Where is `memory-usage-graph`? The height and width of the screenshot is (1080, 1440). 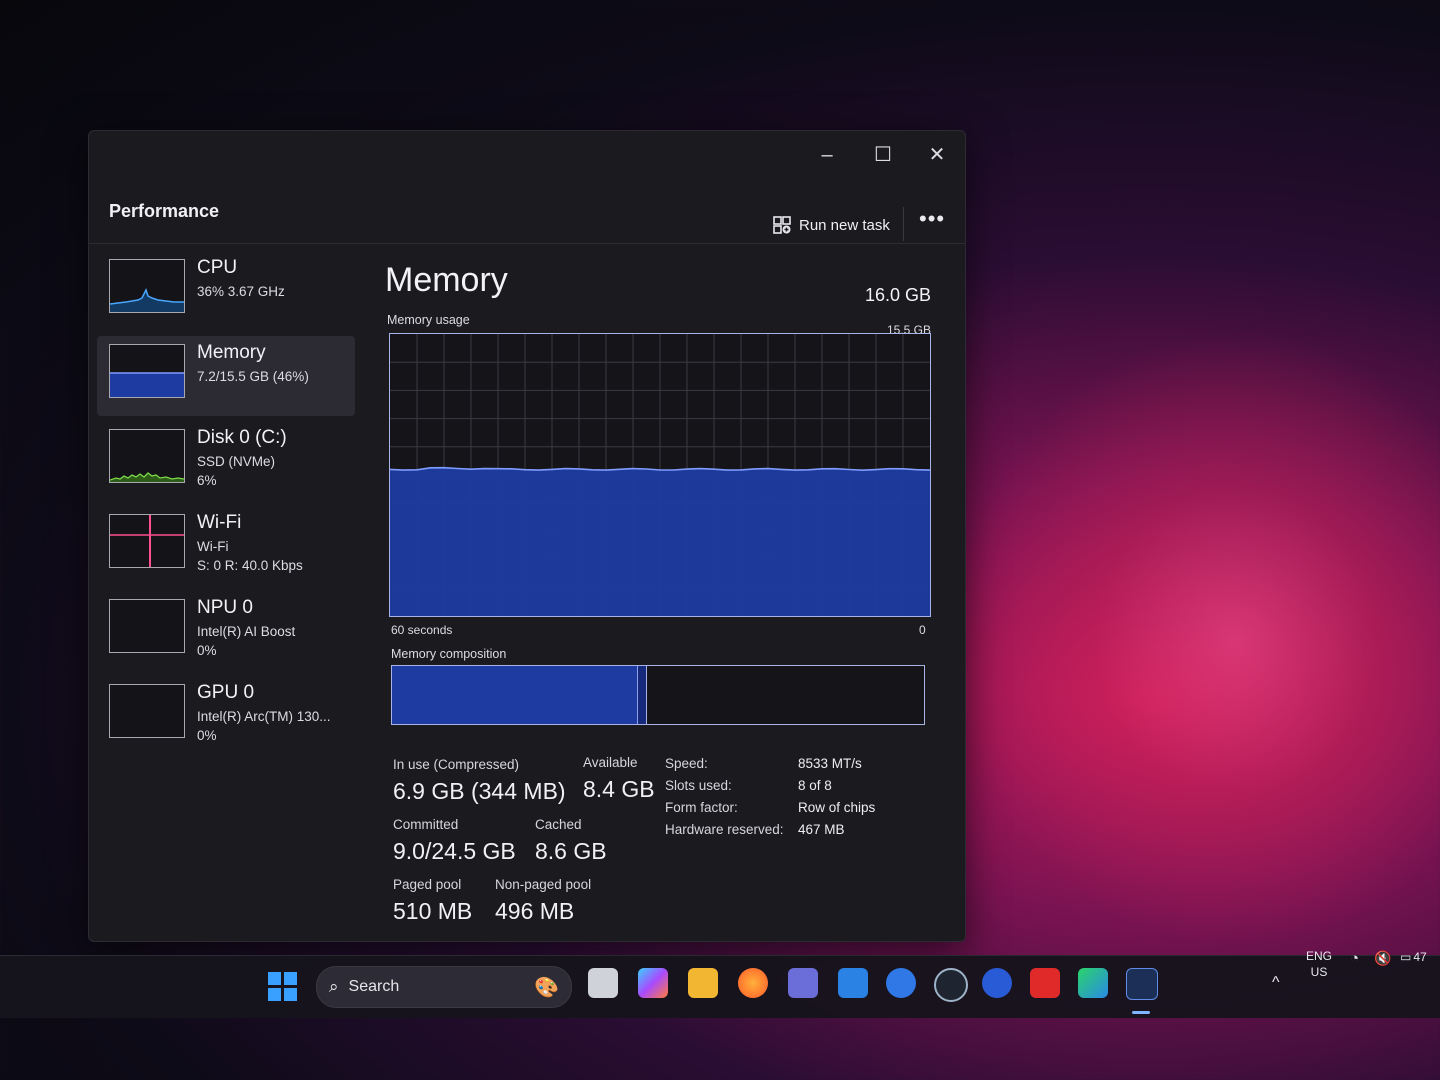
memory-usage-graph is located at coordinates (660, 475).